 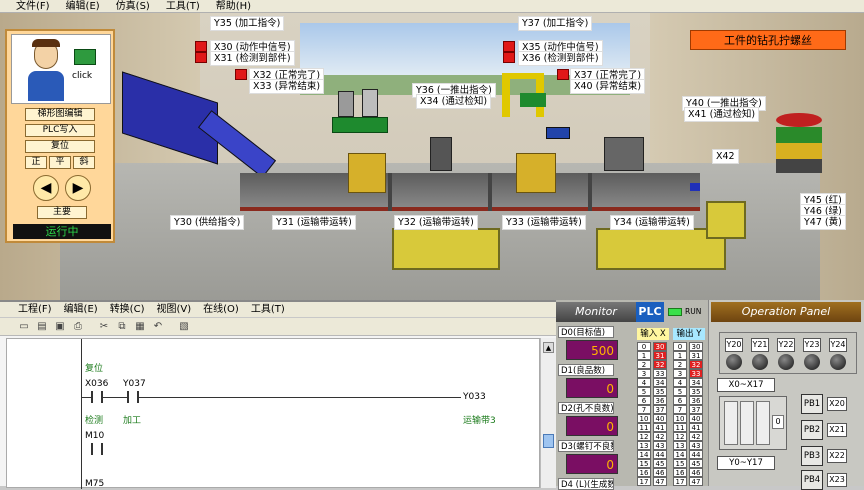 I want to click on register-d1-label: D1(良品数), so click(x=586, y=370).